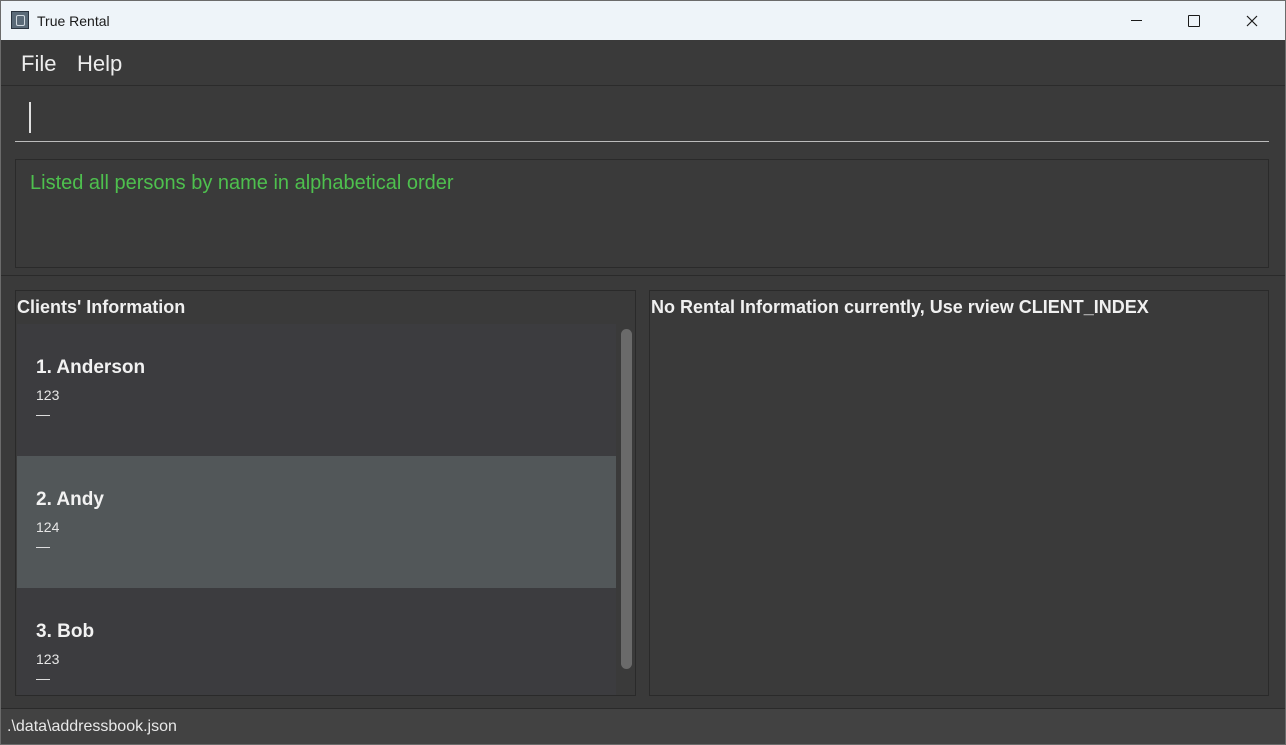 The height and width of the screenshot is (745, 1286). I want to click on command-input, so click(642, 116).